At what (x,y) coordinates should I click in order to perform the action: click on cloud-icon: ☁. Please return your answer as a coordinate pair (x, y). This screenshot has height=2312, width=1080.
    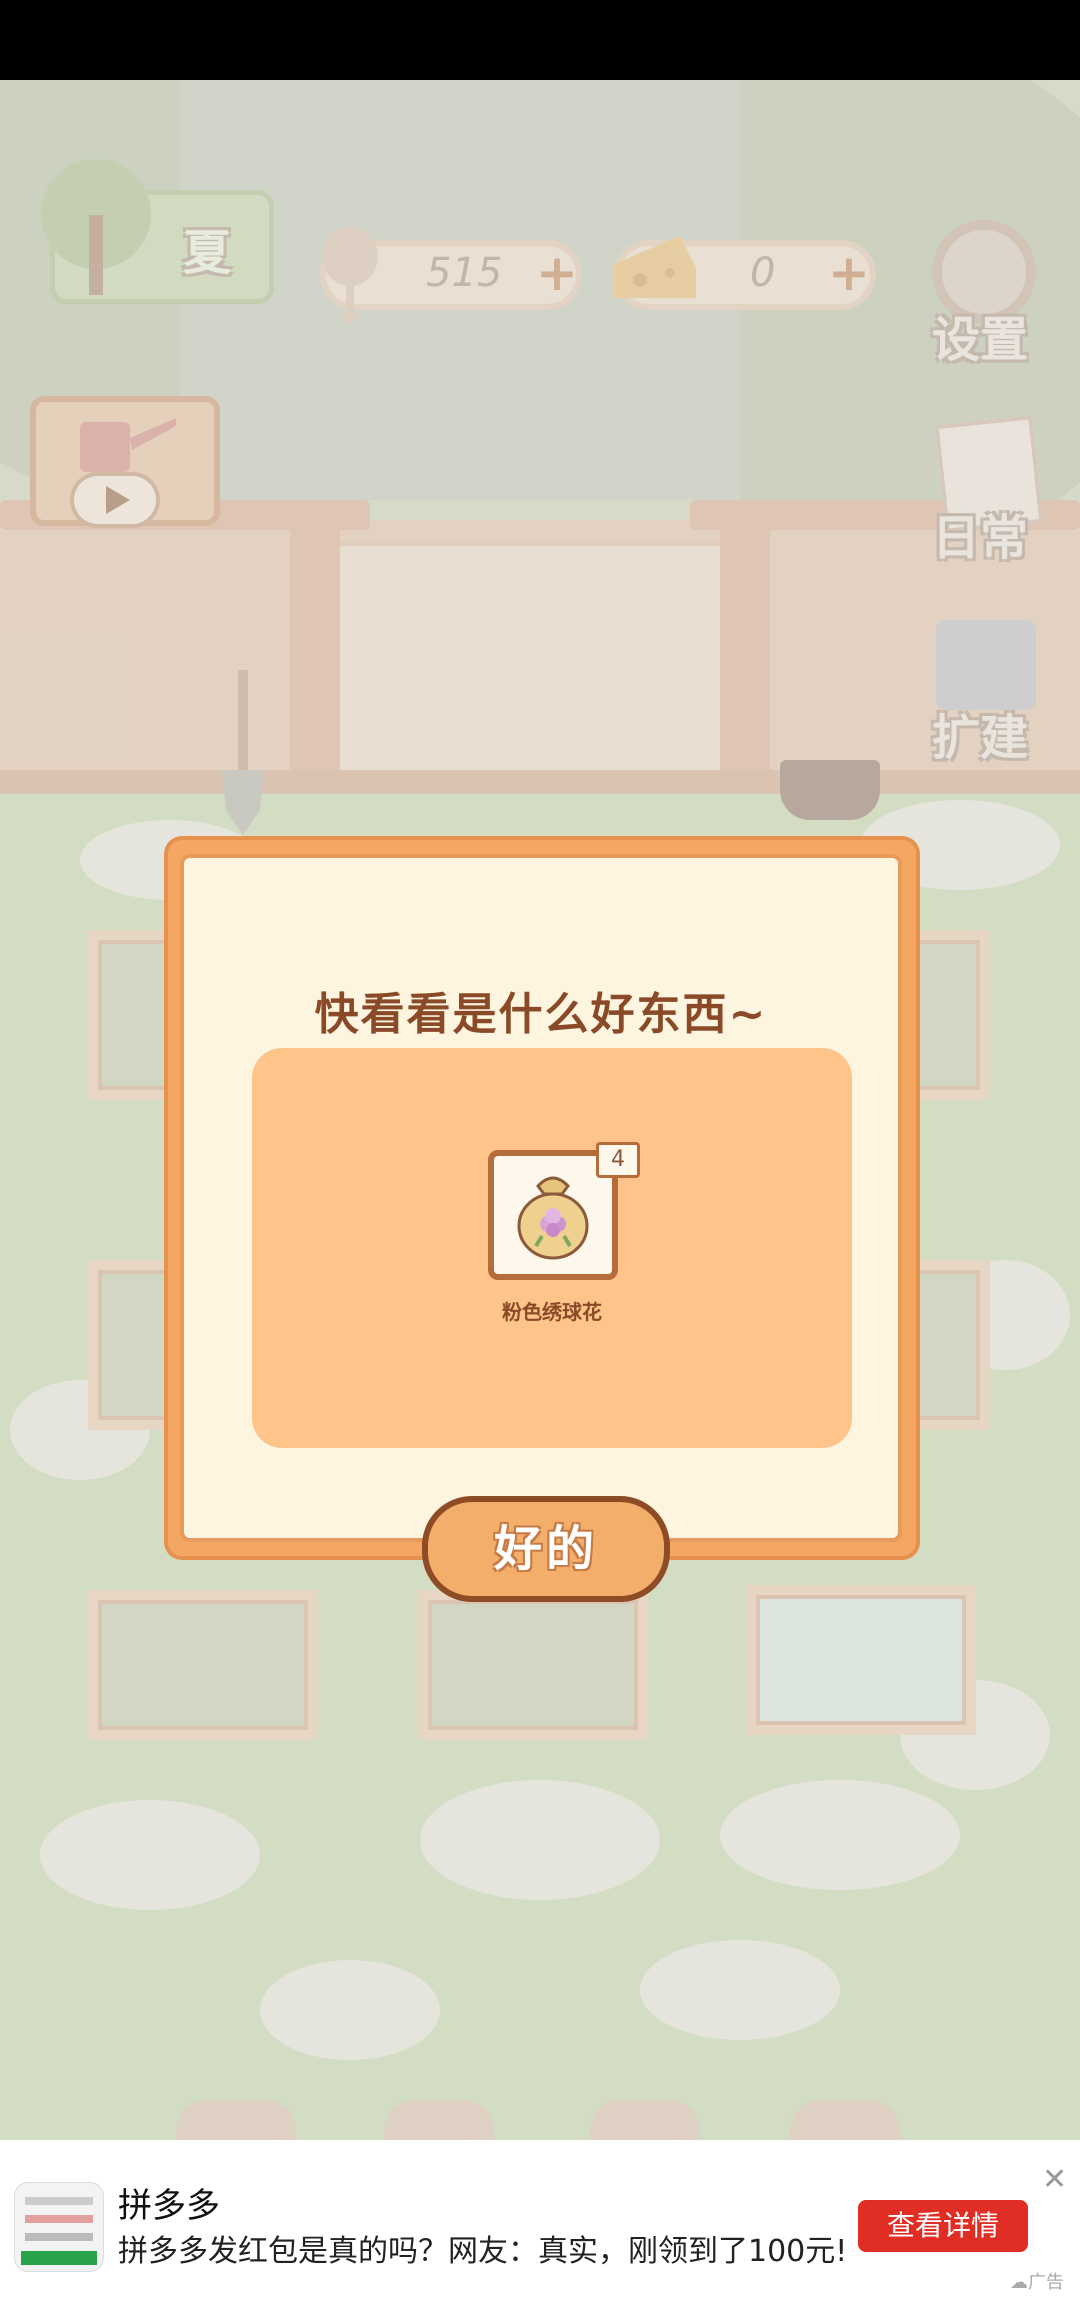
    Looking at the image, I should click on (1019, 2282).